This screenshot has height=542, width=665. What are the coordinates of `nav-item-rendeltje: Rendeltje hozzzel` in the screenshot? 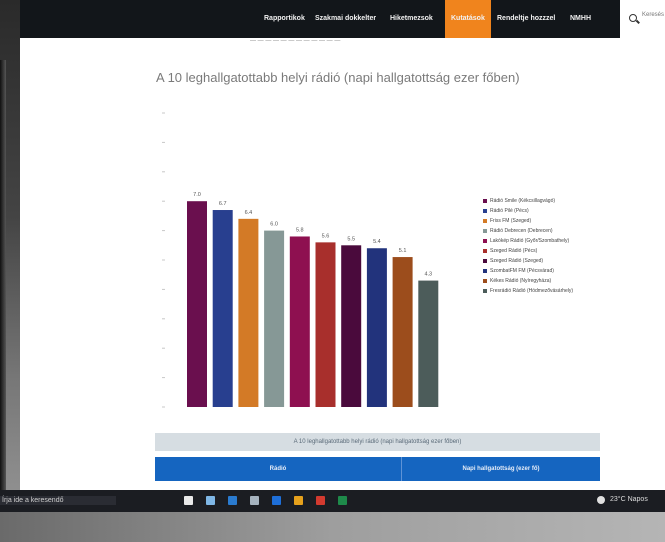 It's located at (526, 19).